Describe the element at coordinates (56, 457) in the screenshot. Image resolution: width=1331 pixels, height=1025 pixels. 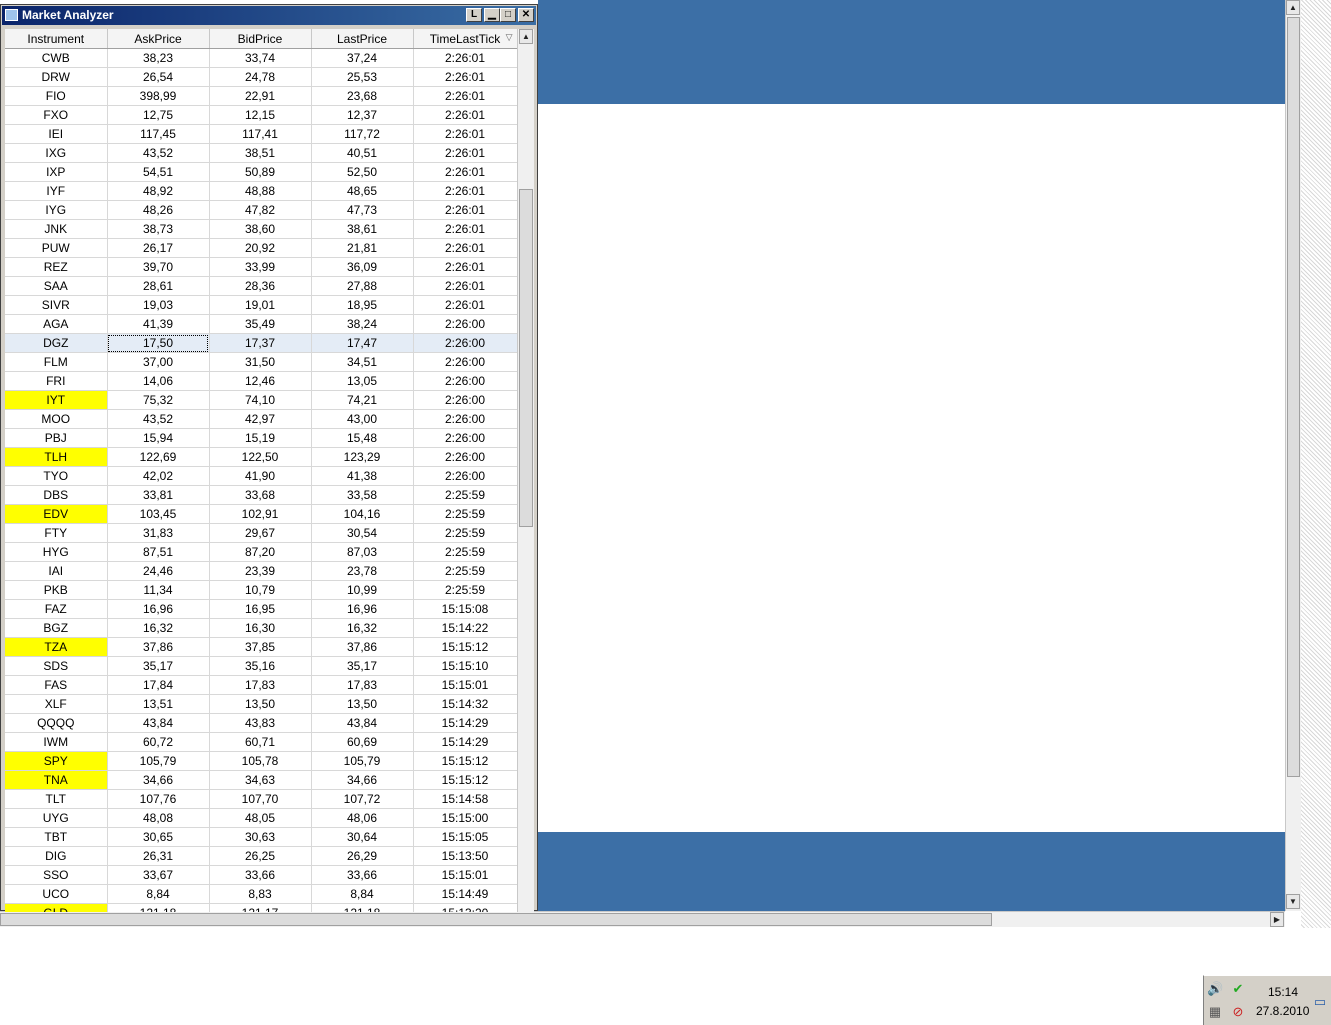
I see `cell-instrument: TLH` at that location.